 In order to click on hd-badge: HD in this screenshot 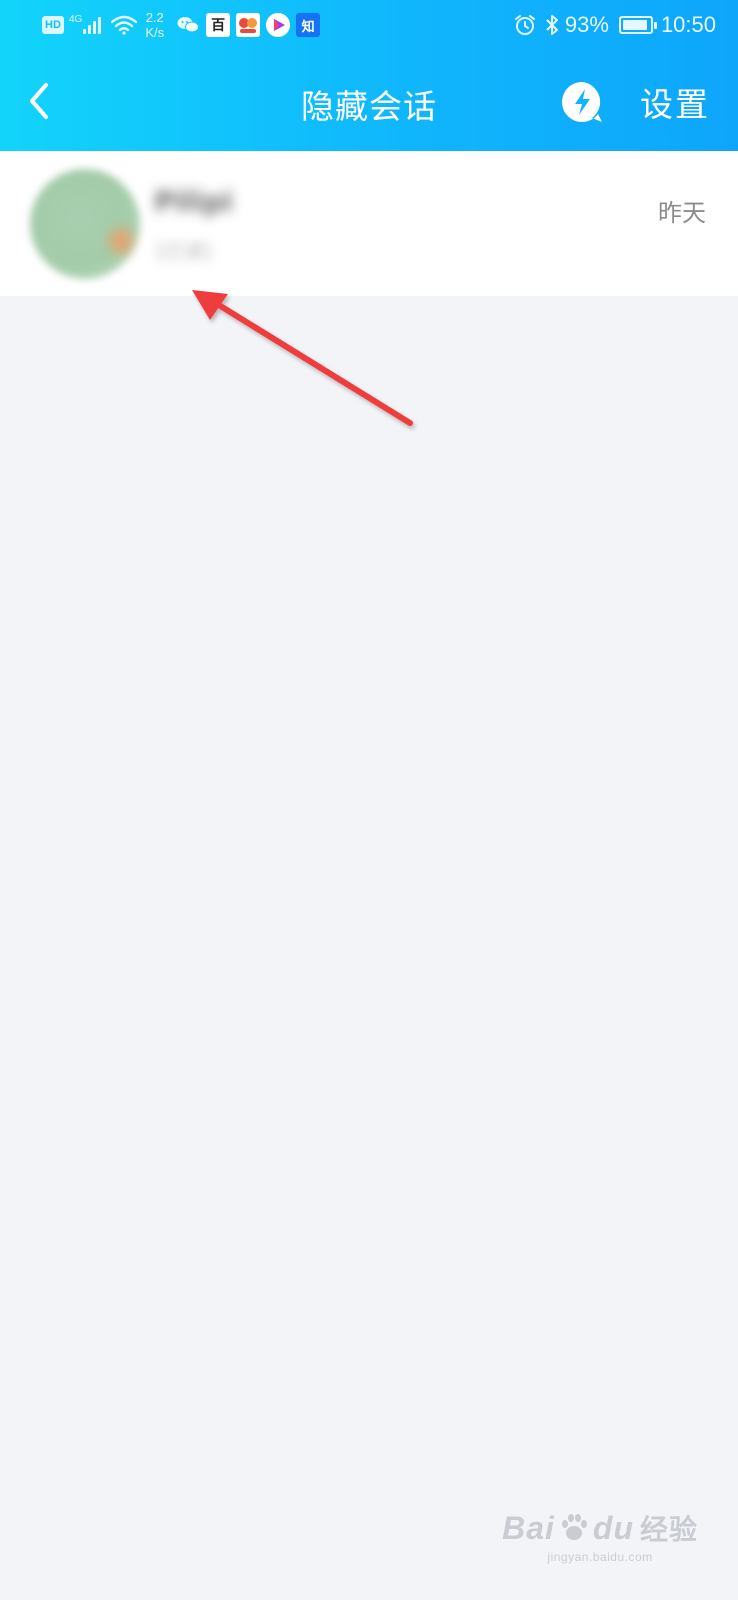, I will do `click(53, 25)`.